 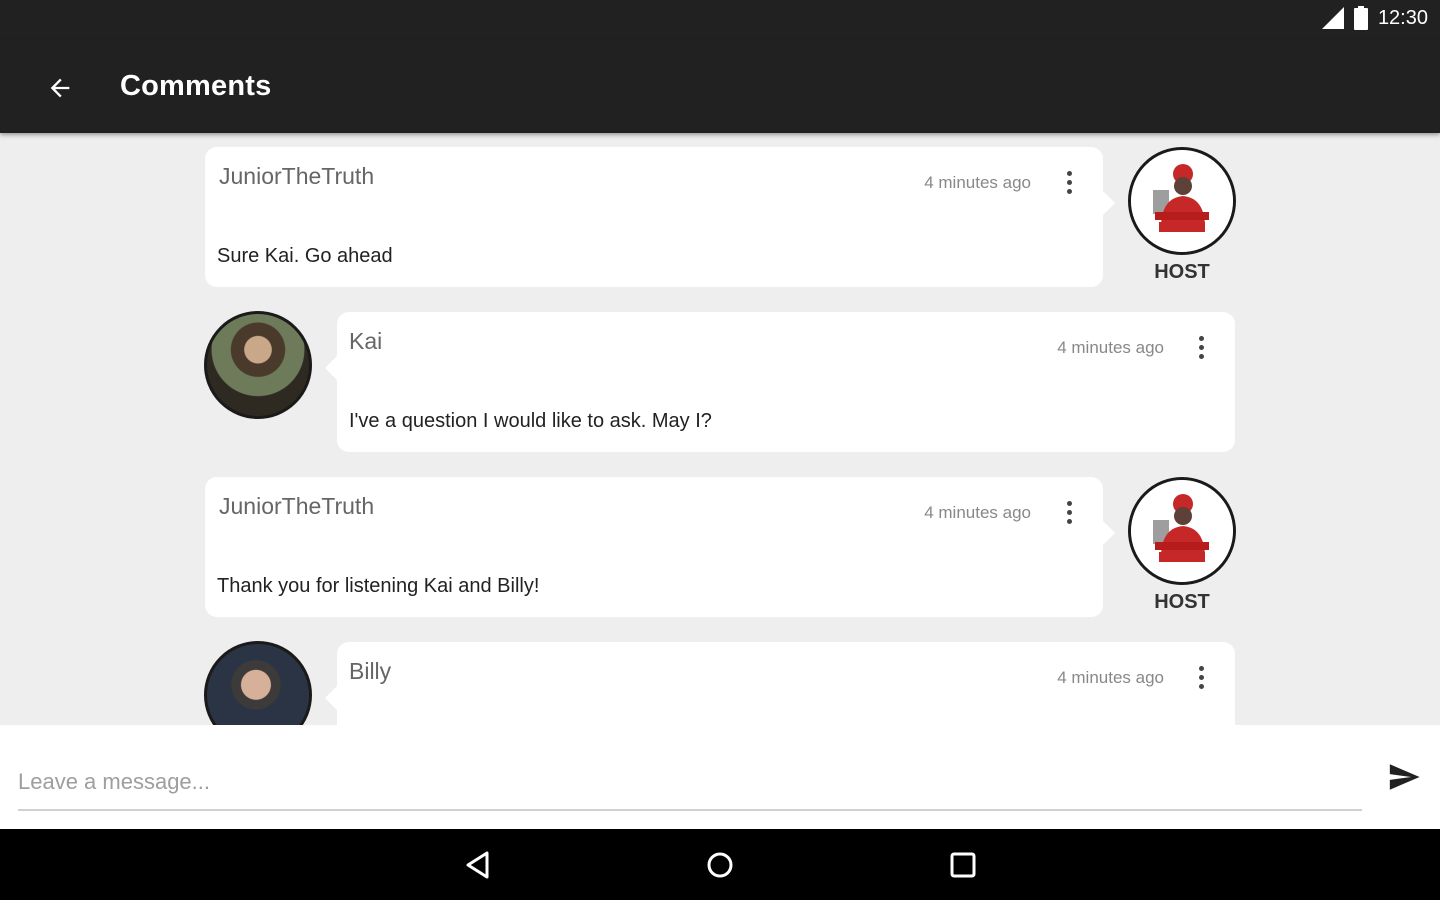 What do you see at coordinates (780, 683) in the screenshot?
I see `comment-bubble: Billy 4 minutes ago` at bounding box center [780, 683].